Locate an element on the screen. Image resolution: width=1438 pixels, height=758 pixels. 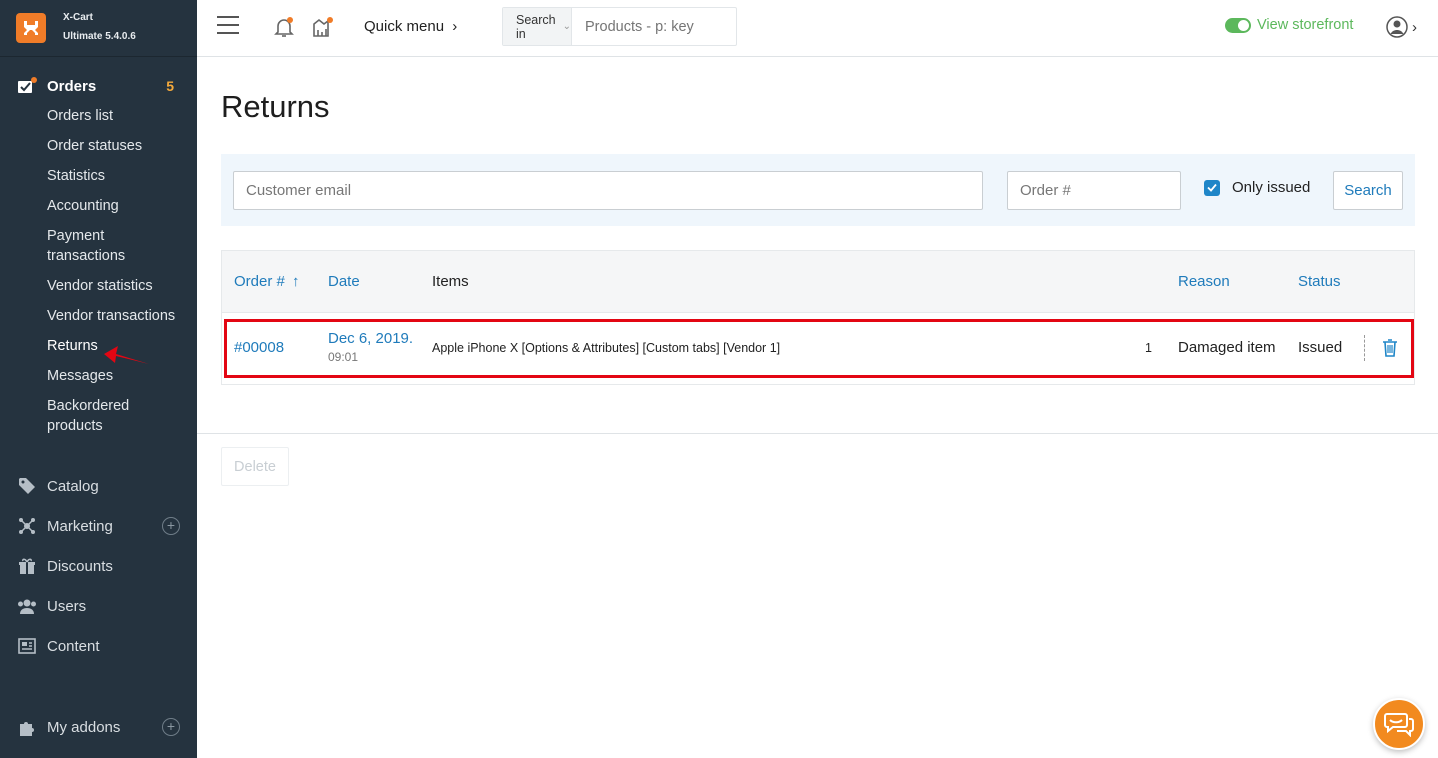
sidebar-item-marketing: Marketing + is located at coordinates (98, 526).